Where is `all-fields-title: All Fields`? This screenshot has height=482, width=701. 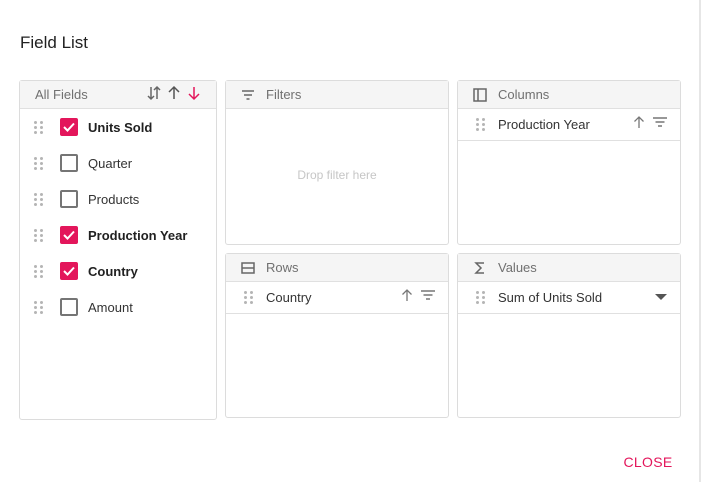
all-fields-title: All Fields is located at coordinates (61, 94).